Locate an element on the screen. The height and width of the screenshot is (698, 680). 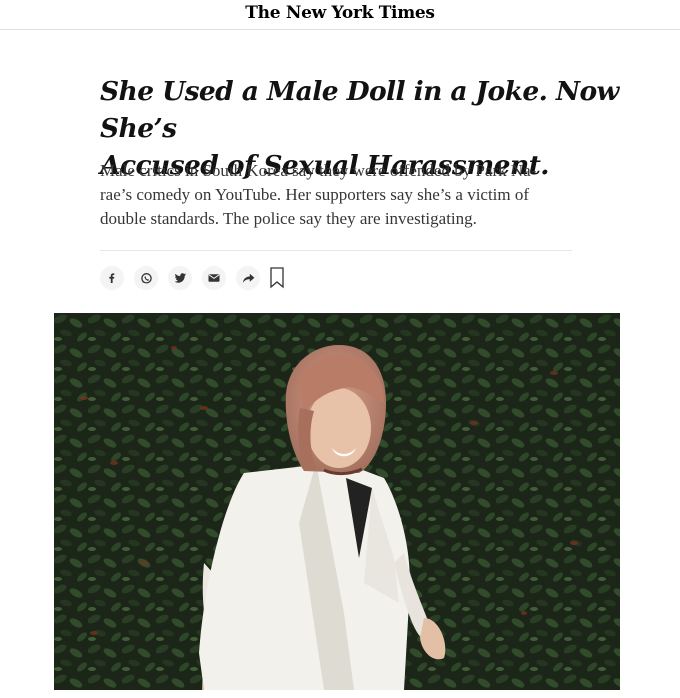
divider is located at coordinates (336, 250).